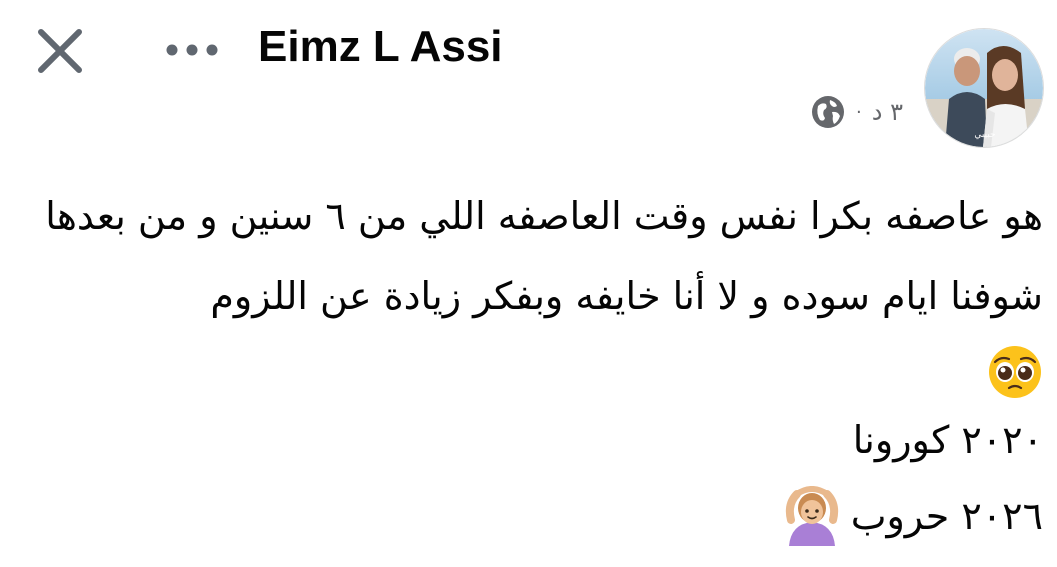 This screenshot has width=1057, height=567. I want to click on globe-icon, so click(828, 112).